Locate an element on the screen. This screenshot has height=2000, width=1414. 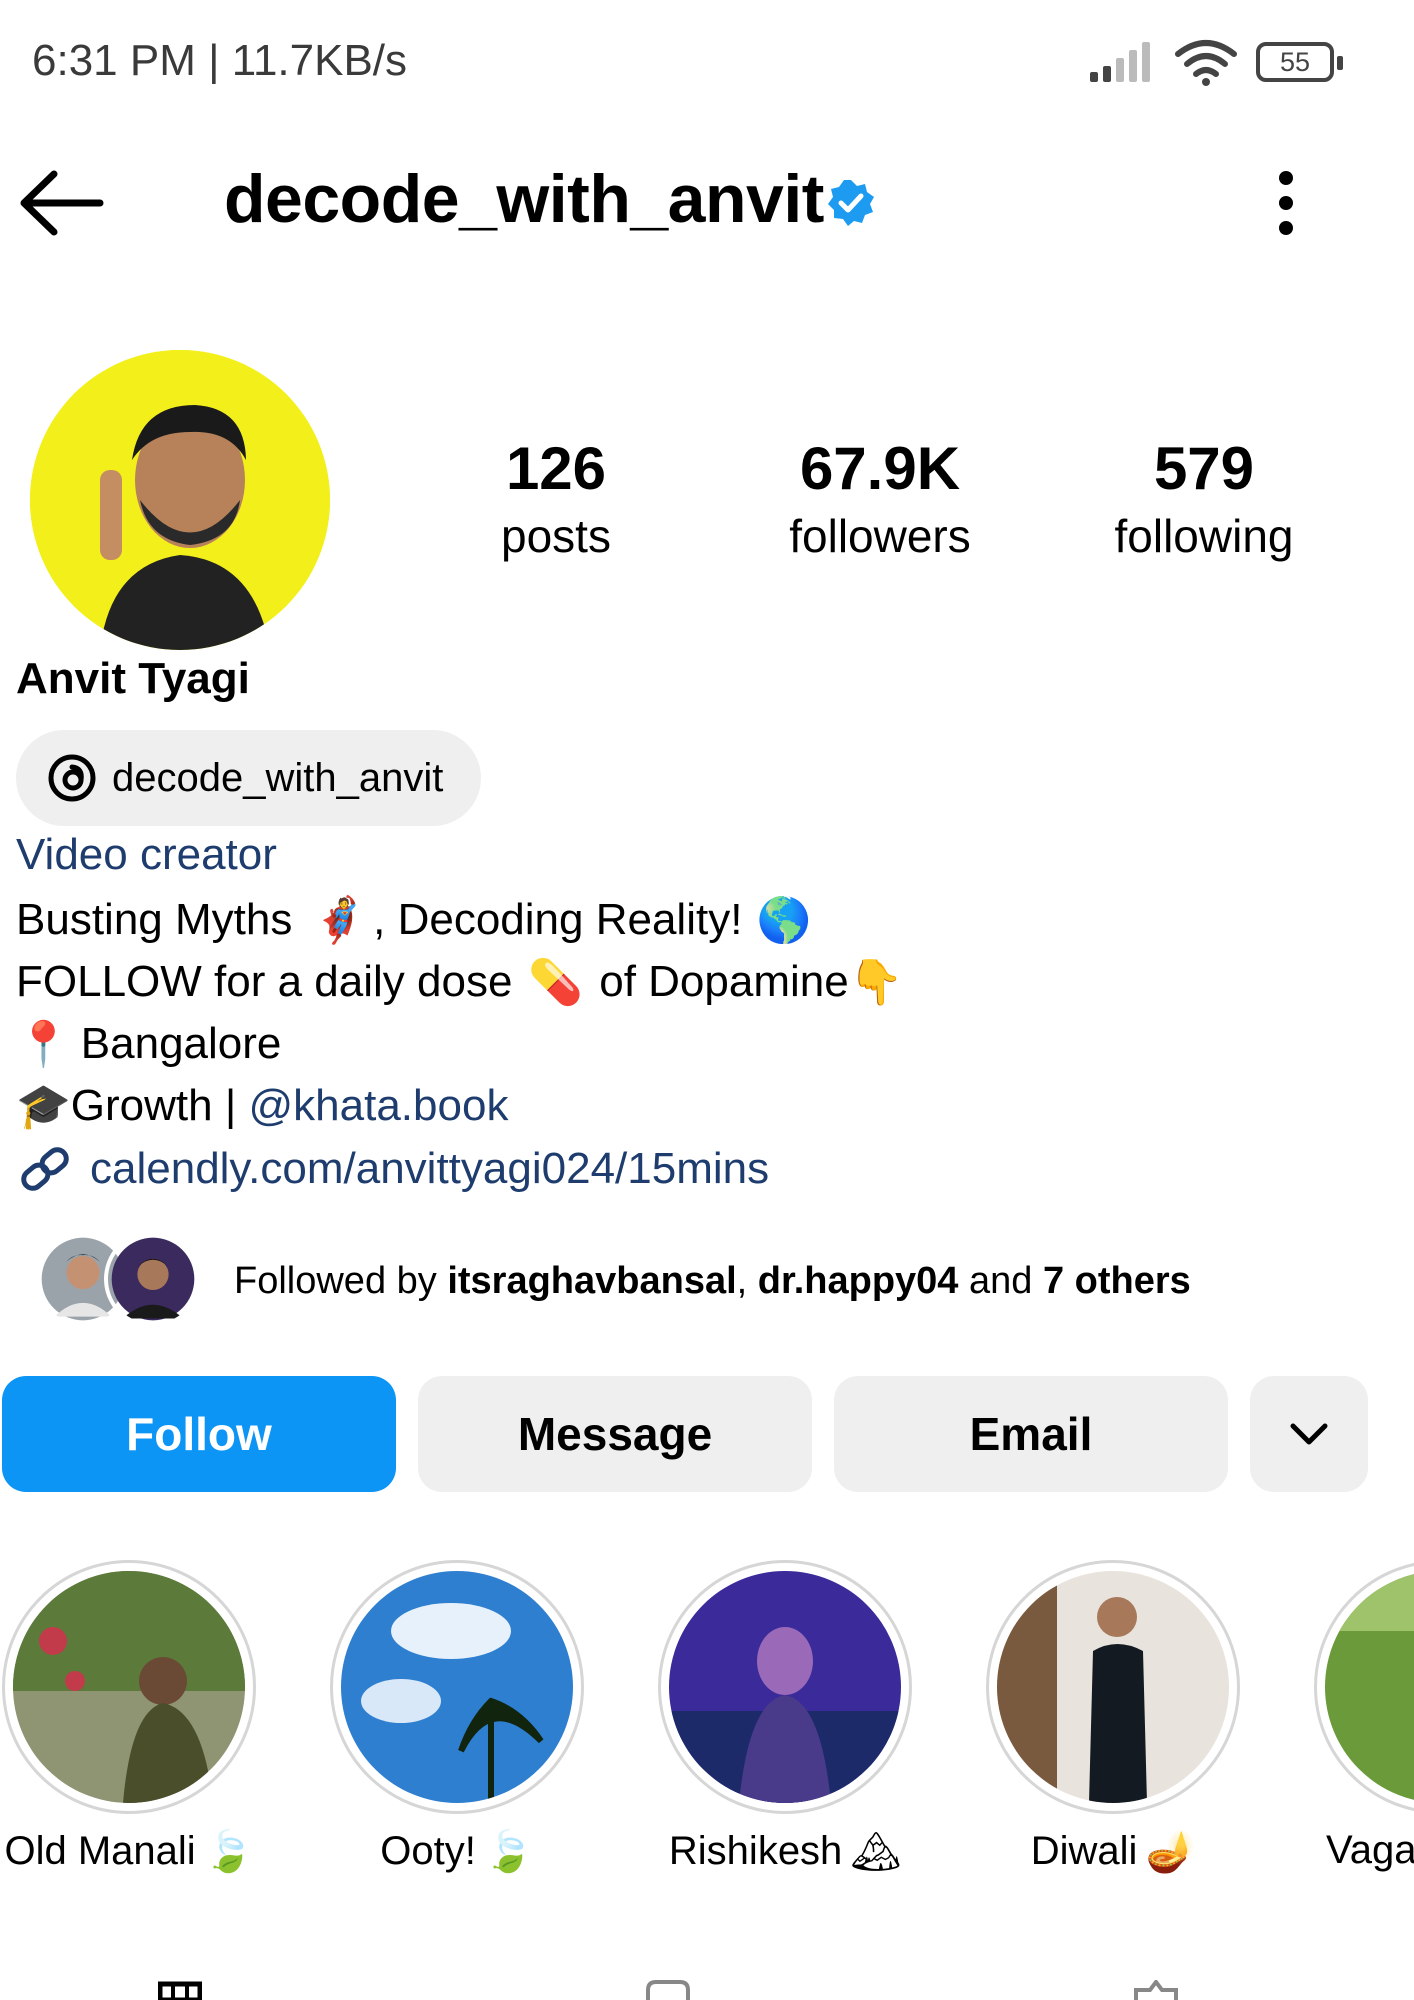
threads-handle: decode_with_anvit is located at coordinates (278, 777).